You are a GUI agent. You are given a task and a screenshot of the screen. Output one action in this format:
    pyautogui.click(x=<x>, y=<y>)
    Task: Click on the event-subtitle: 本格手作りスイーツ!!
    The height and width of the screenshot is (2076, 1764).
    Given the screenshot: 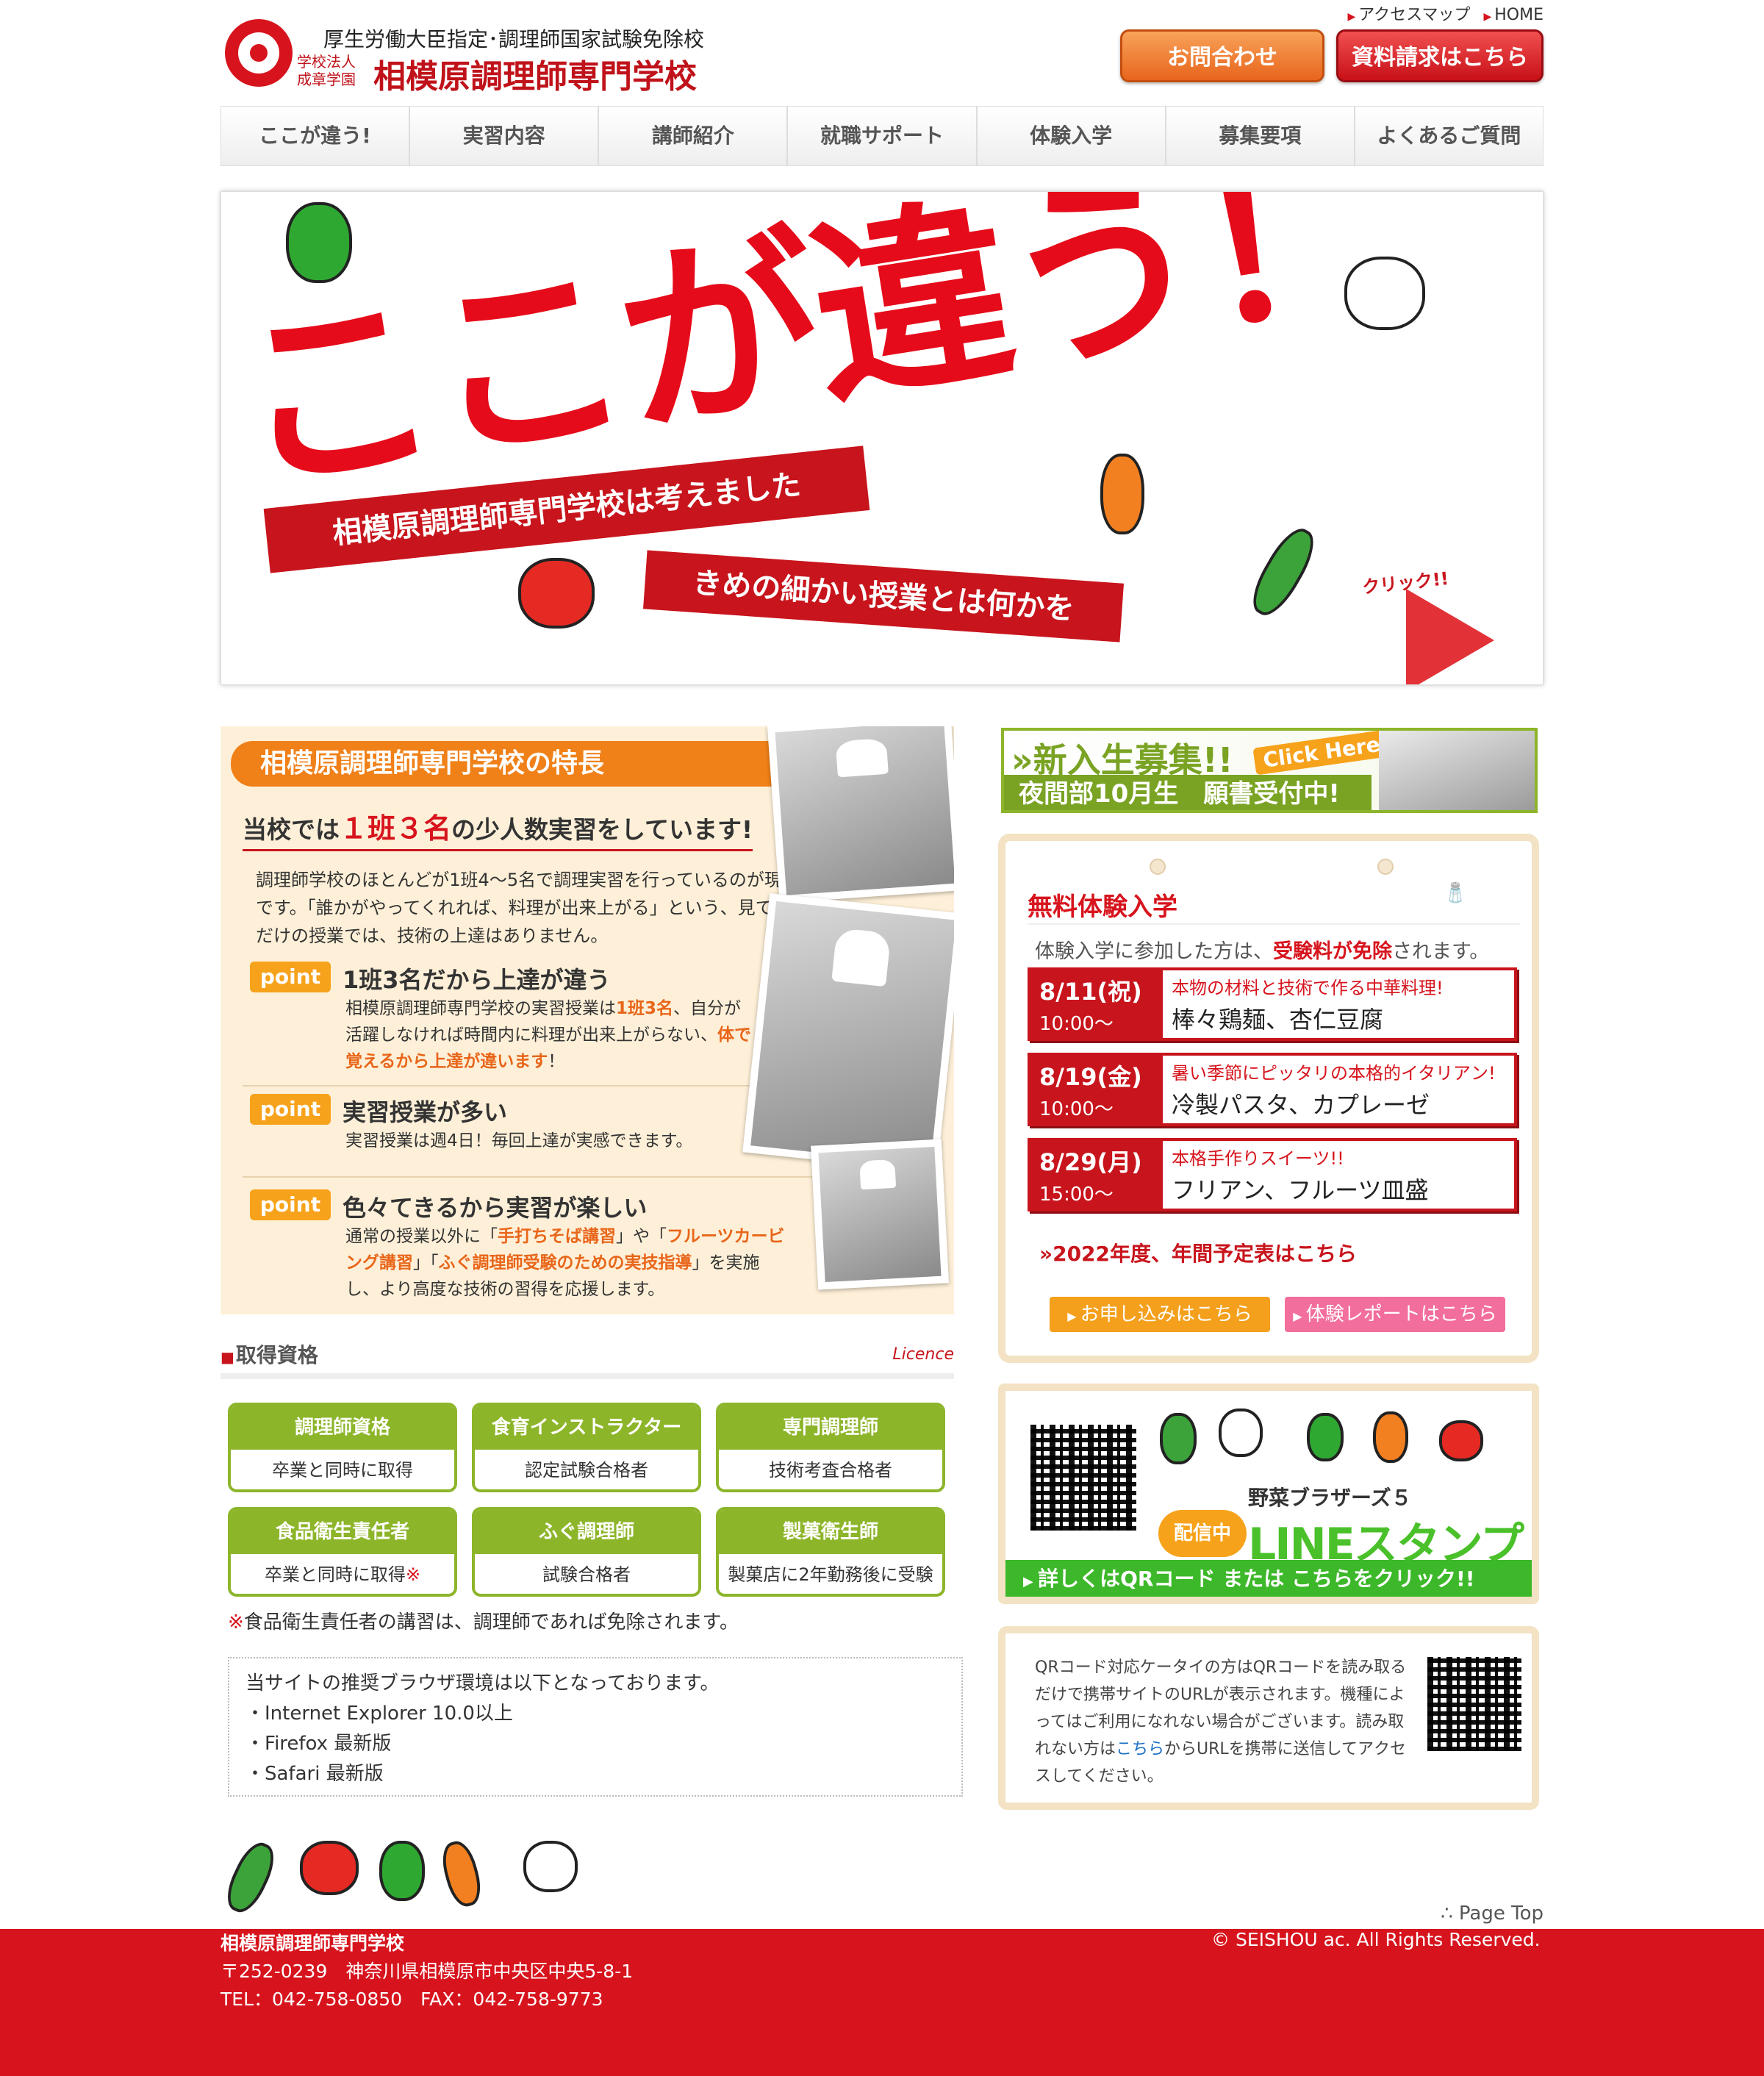 What is the action you would take?
    pyautogui.click(x=1258, y=1158)
    